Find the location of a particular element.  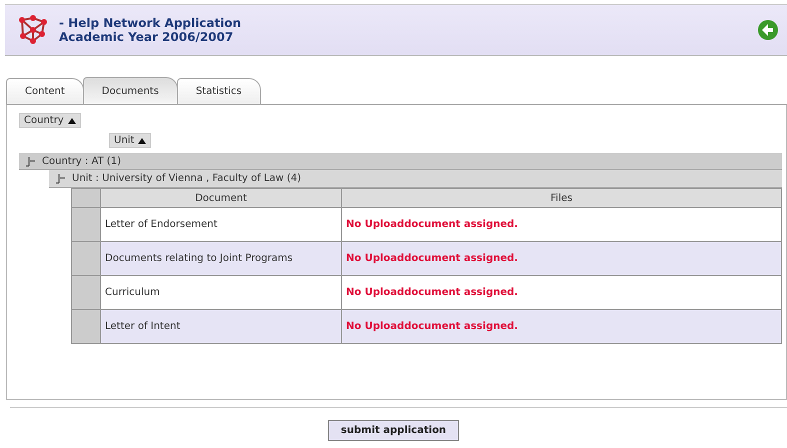

tab: Documents is located at coordinates (130, 90).